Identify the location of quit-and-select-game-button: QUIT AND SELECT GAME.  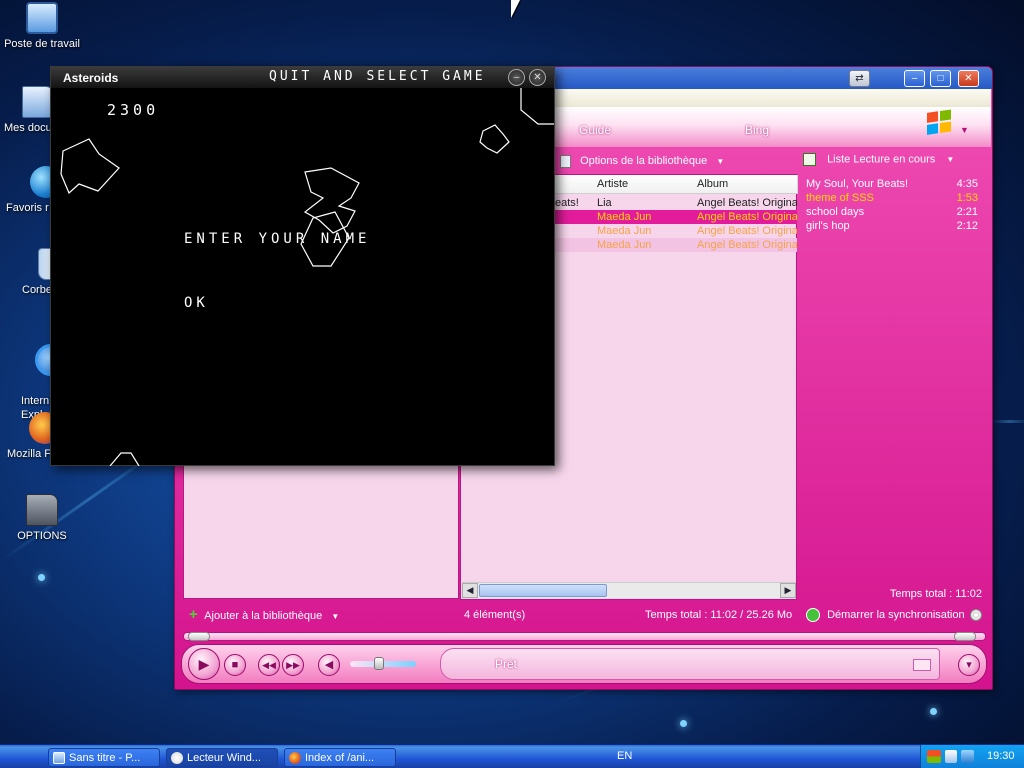
(377, 76).